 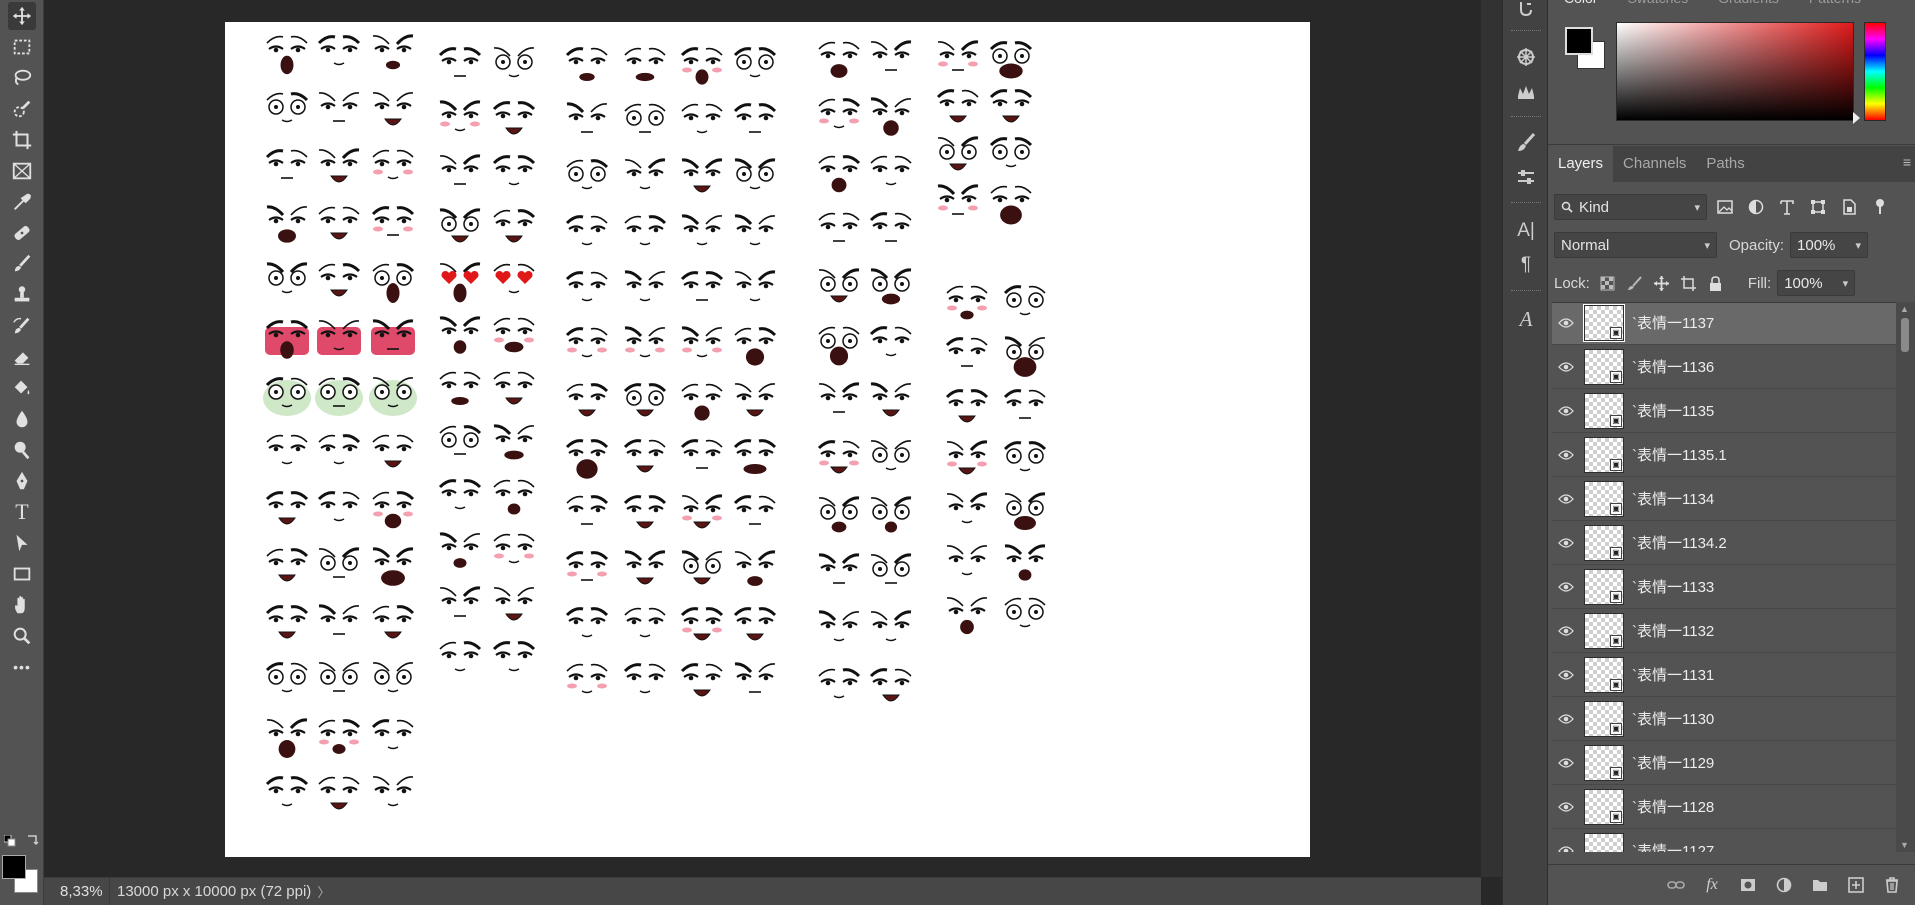 What do you see at coordinates (1579, 41) in the screenshot?
I see `color-panel-foreground-swatch` at bounding box center [1579, 41].